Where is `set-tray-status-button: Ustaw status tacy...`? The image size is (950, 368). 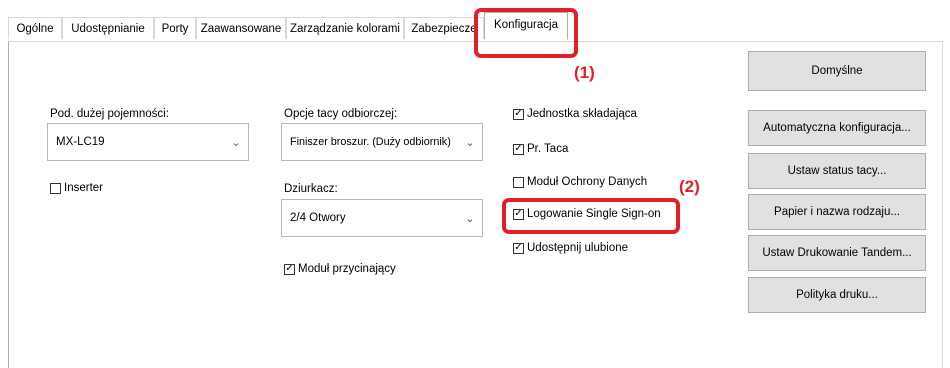
set-tray-status-button: Ustaw status tacy... is located at coordinates (837, 171).